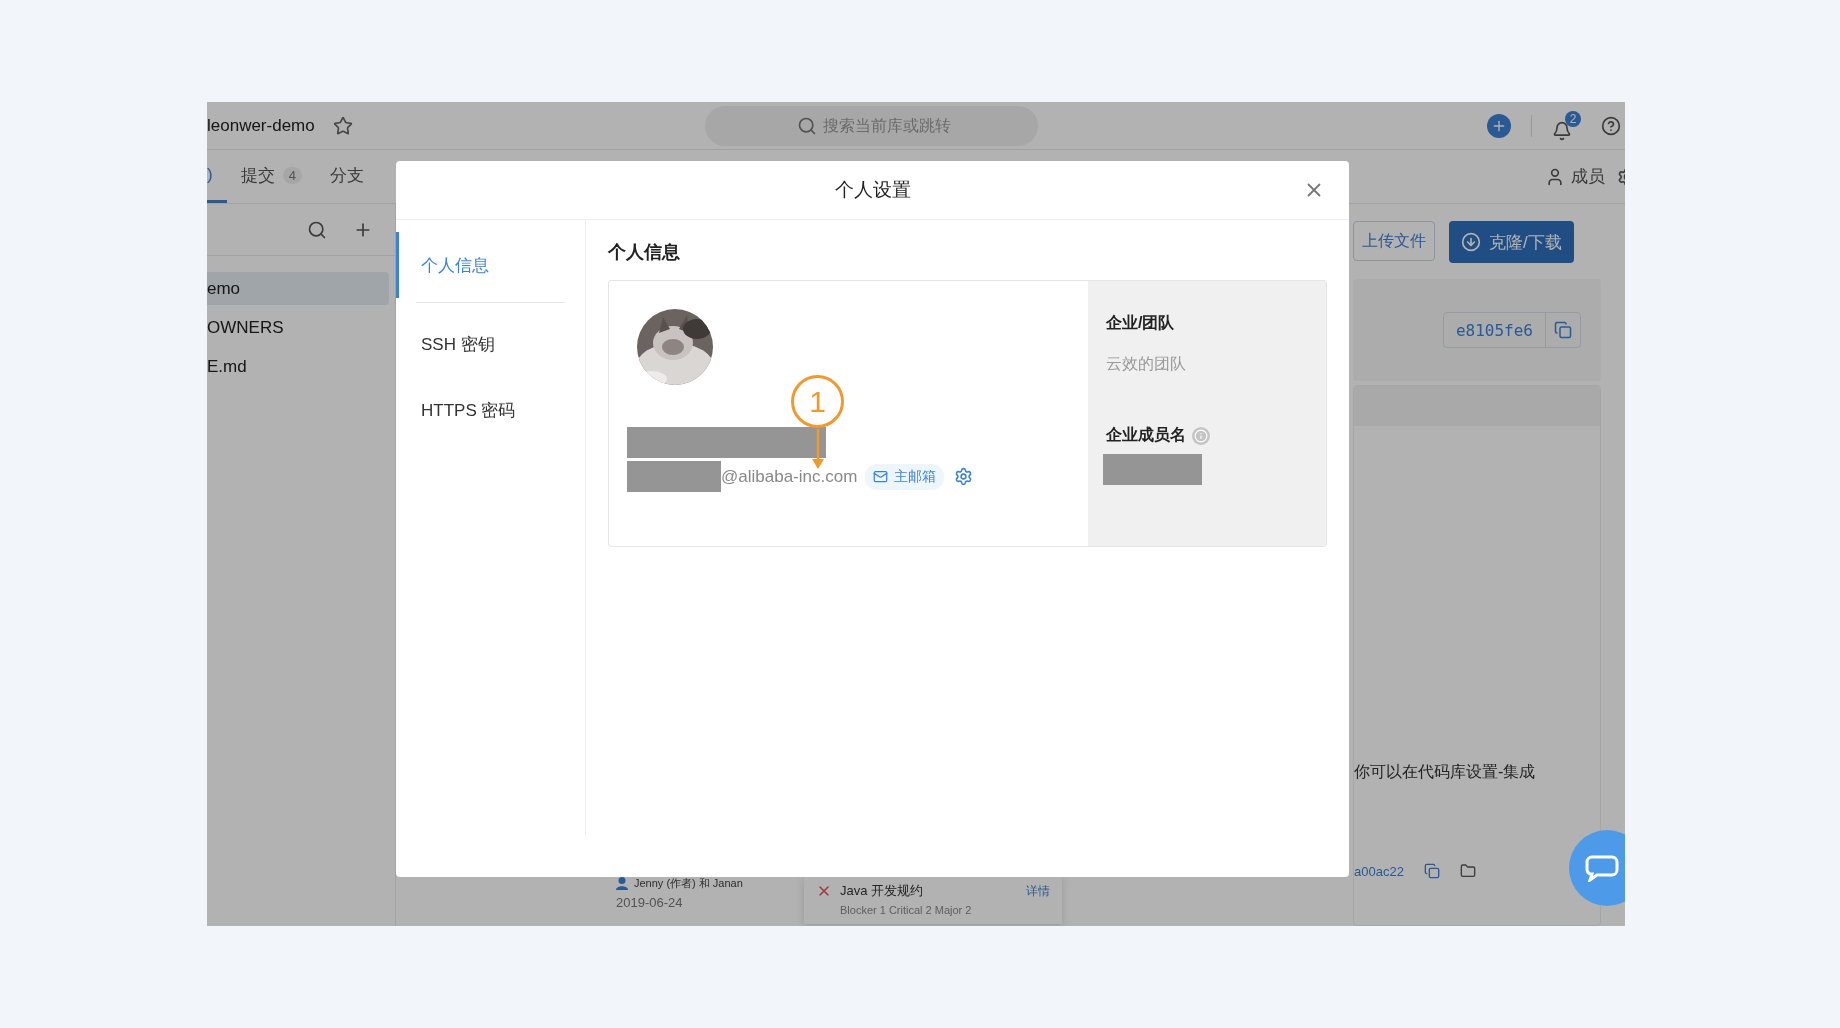 The height and width of the screenshot is (1028, 1840). Describe the element at coordinates (1379, 871) in the screenshot. I see `commit-hash: a00ac22` at that location.